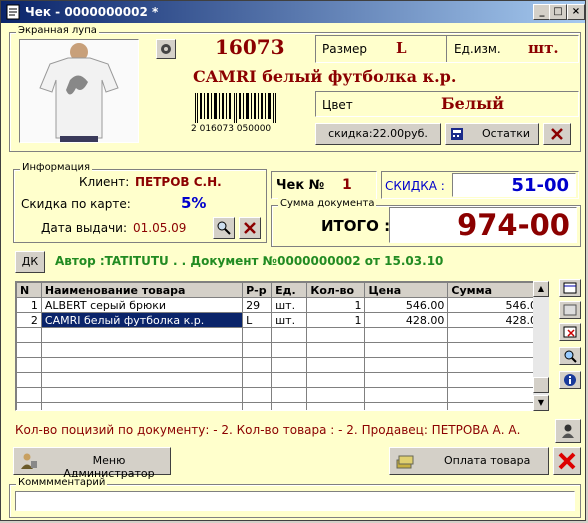  What do you see at coordinates (79, 91) in the screenshot?
I see `product-image` at bounding box center [79, 91].